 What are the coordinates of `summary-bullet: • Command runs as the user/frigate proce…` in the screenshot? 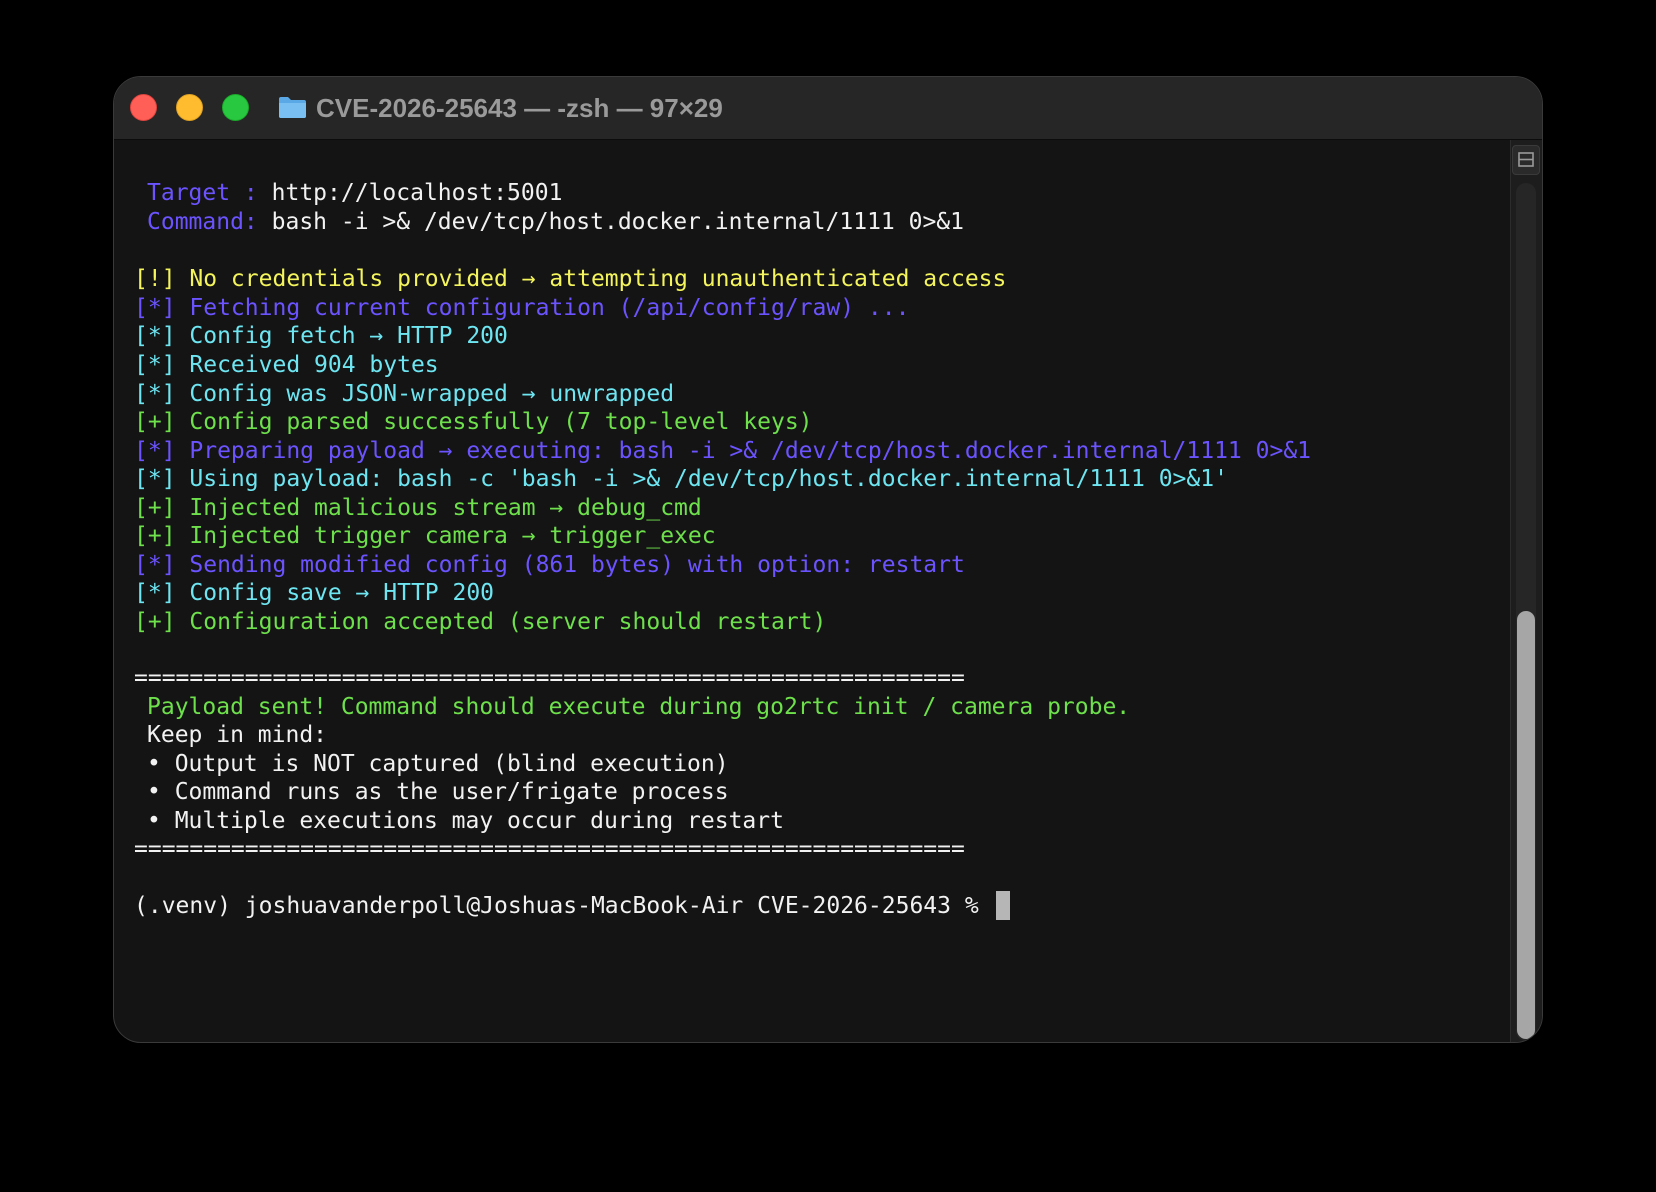 It's located at (438, 792).